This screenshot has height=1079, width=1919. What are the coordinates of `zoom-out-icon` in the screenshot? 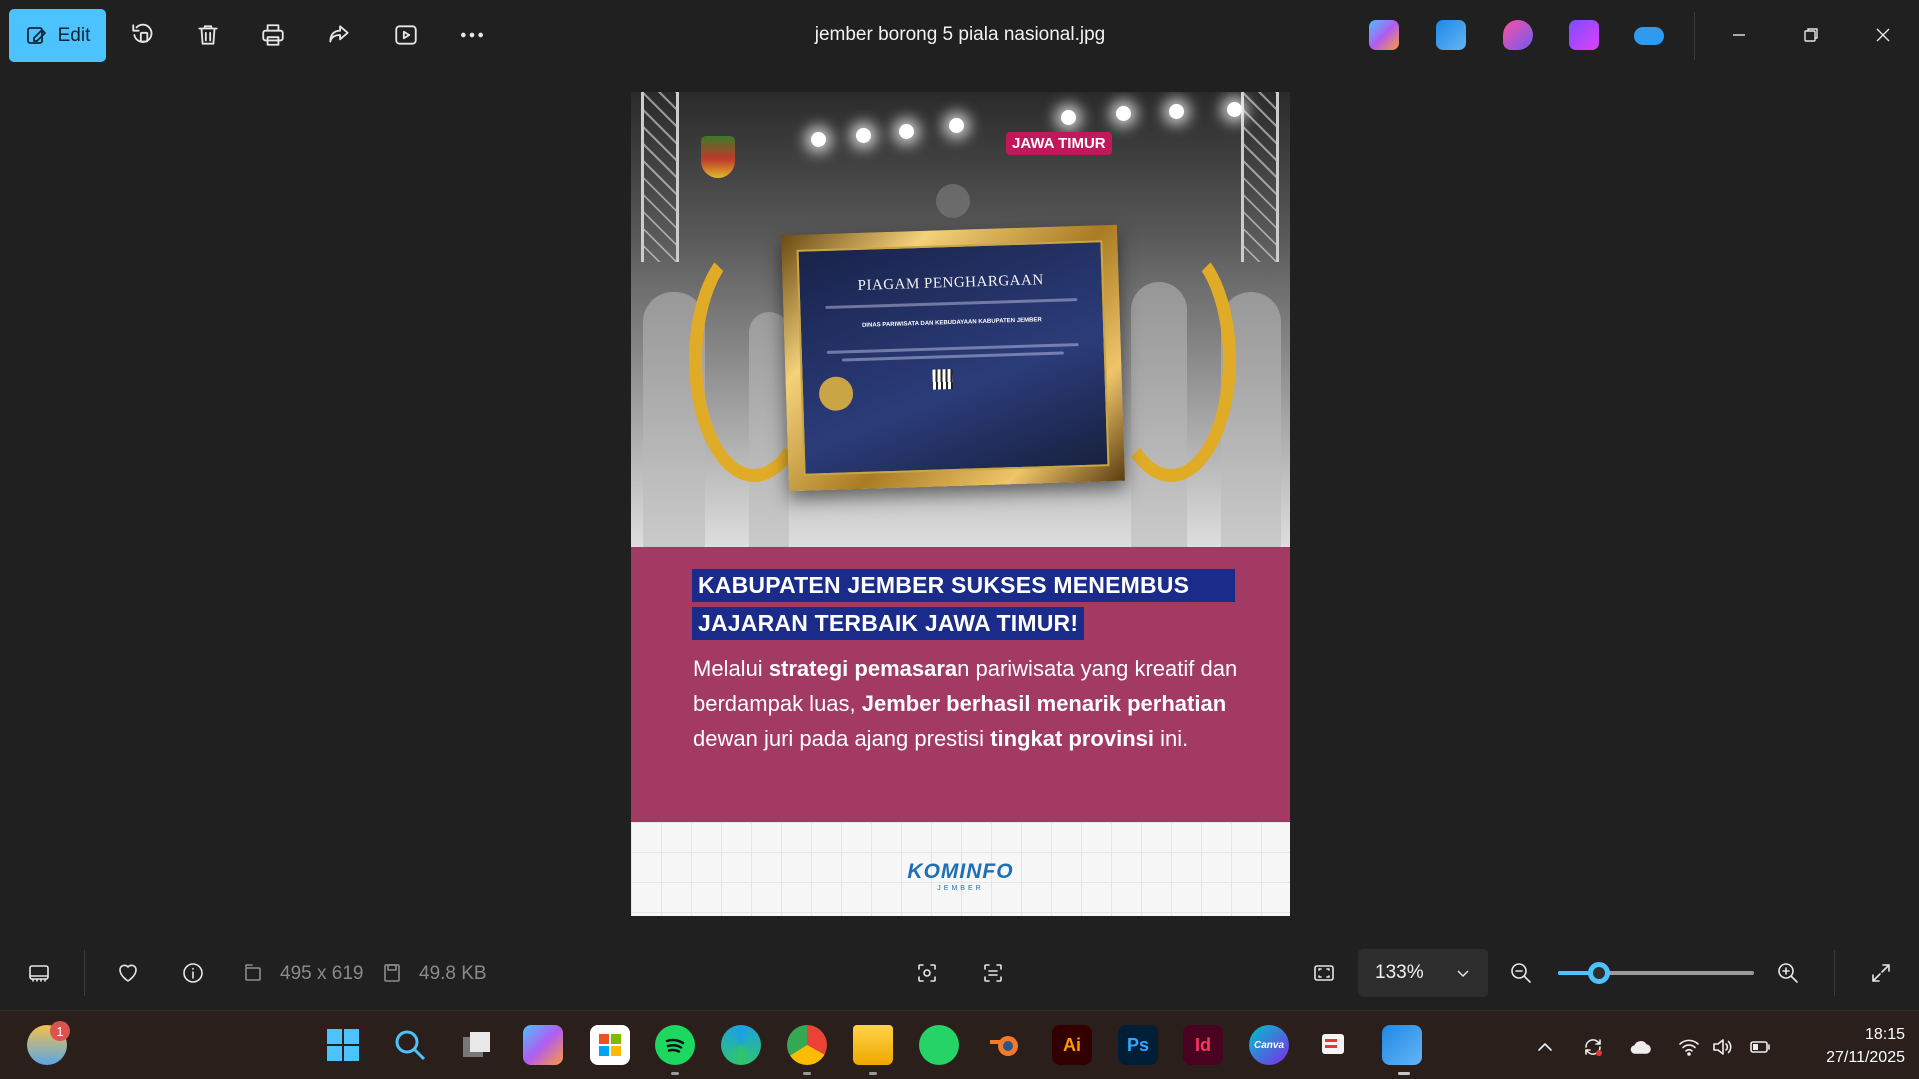 It's located at (1521, 973).